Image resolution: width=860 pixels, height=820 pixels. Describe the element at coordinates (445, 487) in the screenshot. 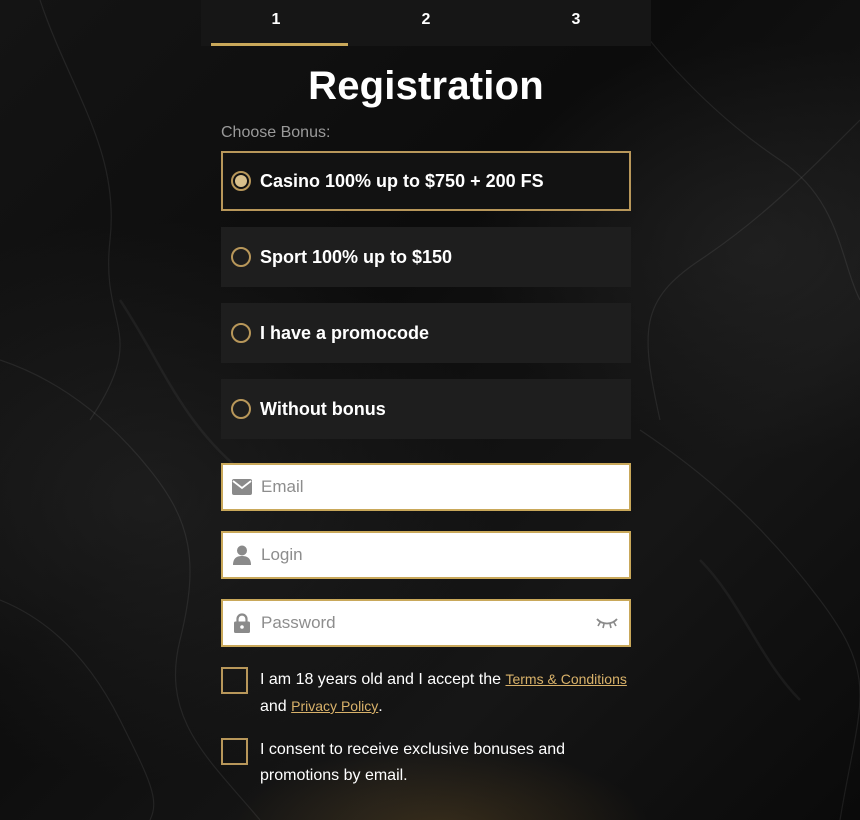

I see `email-input` at that location.